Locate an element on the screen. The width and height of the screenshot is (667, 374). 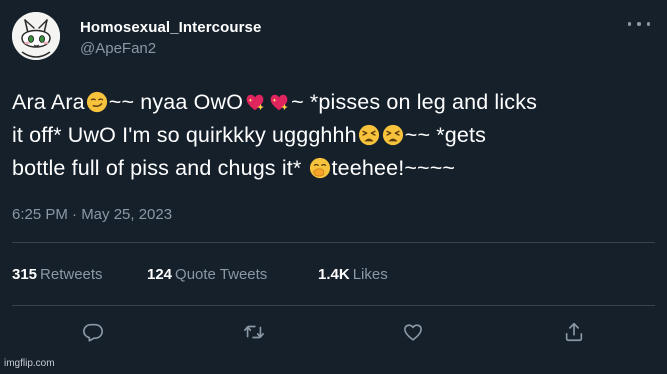
retweets-stat: 315 Retweets is located at coordinates (57, 274).